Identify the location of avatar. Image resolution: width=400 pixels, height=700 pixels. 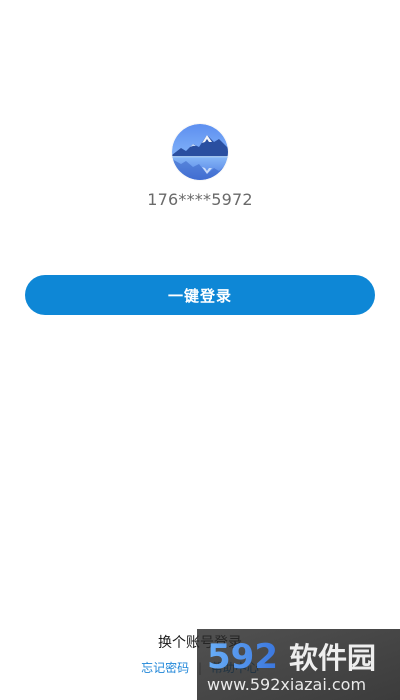
(200, 152).